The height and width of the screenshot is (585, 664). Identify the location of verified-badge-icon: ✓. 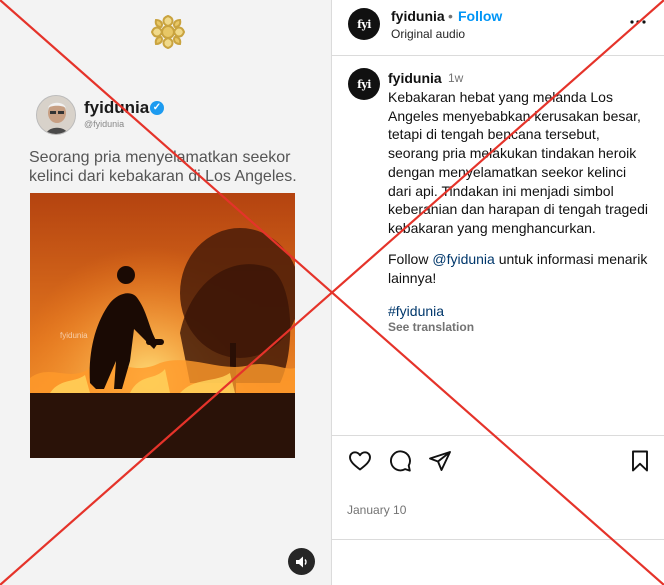
(157, 108).